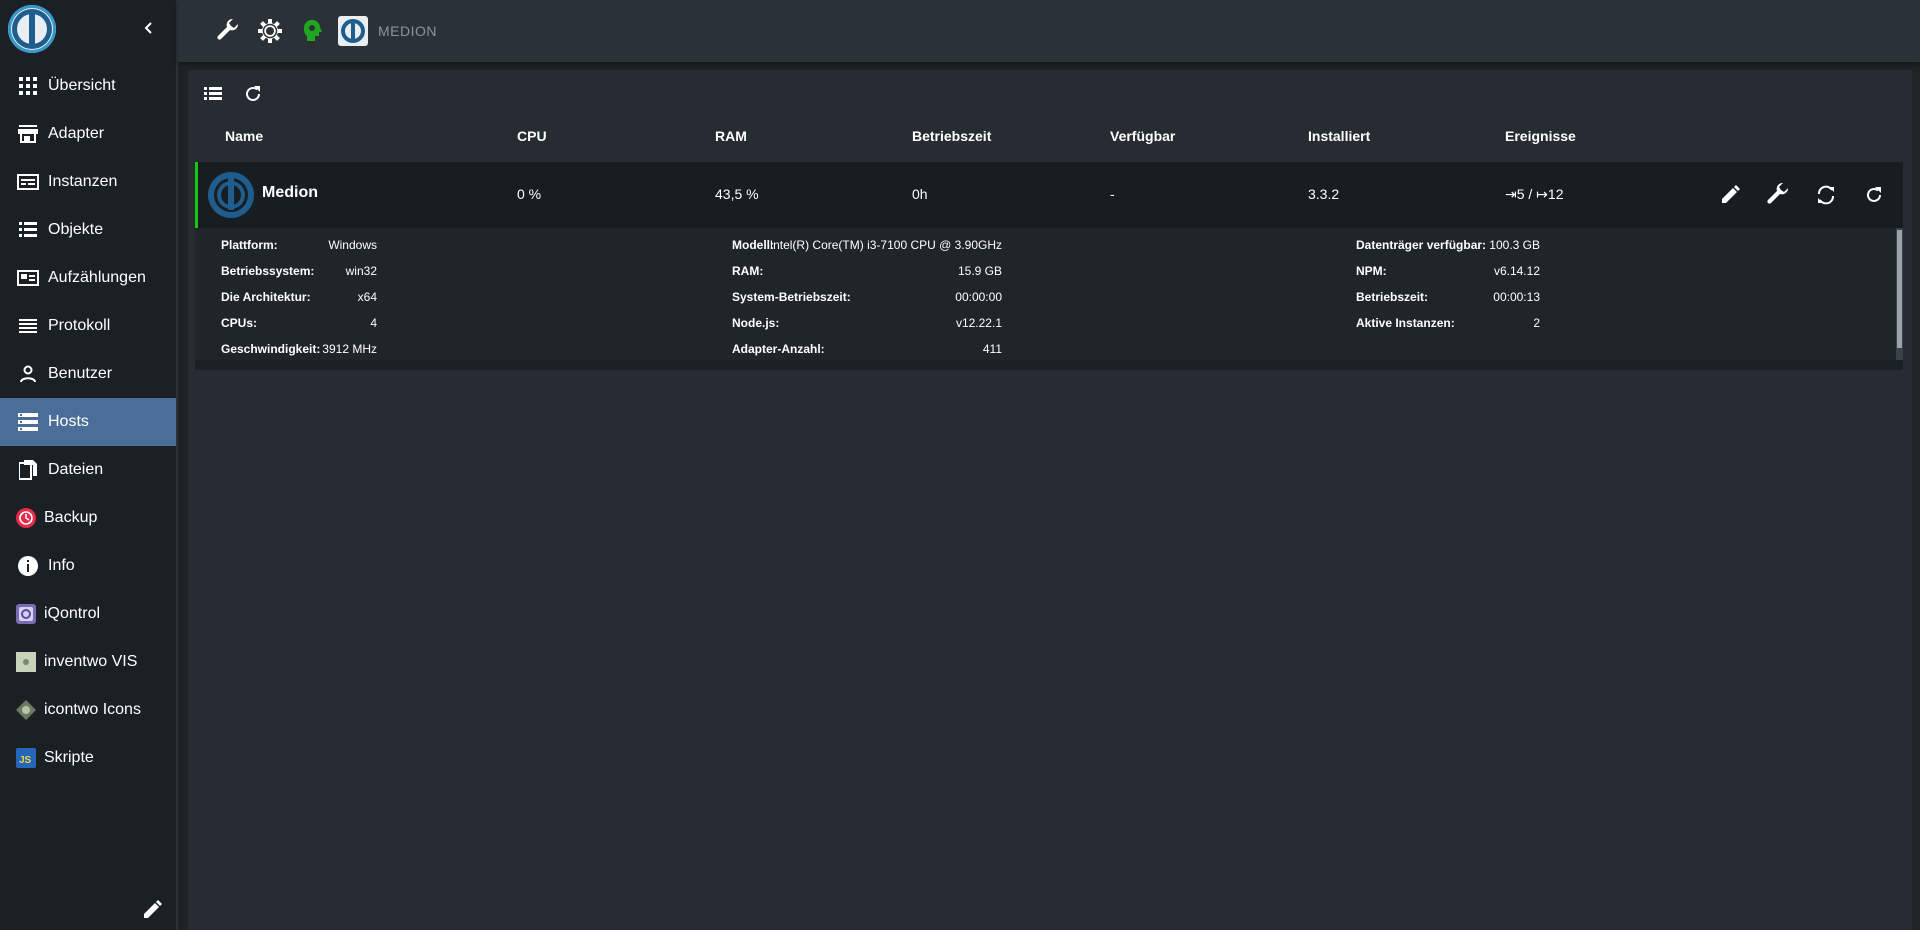 The height and width of the screenshot is (930, 1920). Describe the element at coordinates (244, 136) in the screenshot. I see `header-name: Name` at that location.